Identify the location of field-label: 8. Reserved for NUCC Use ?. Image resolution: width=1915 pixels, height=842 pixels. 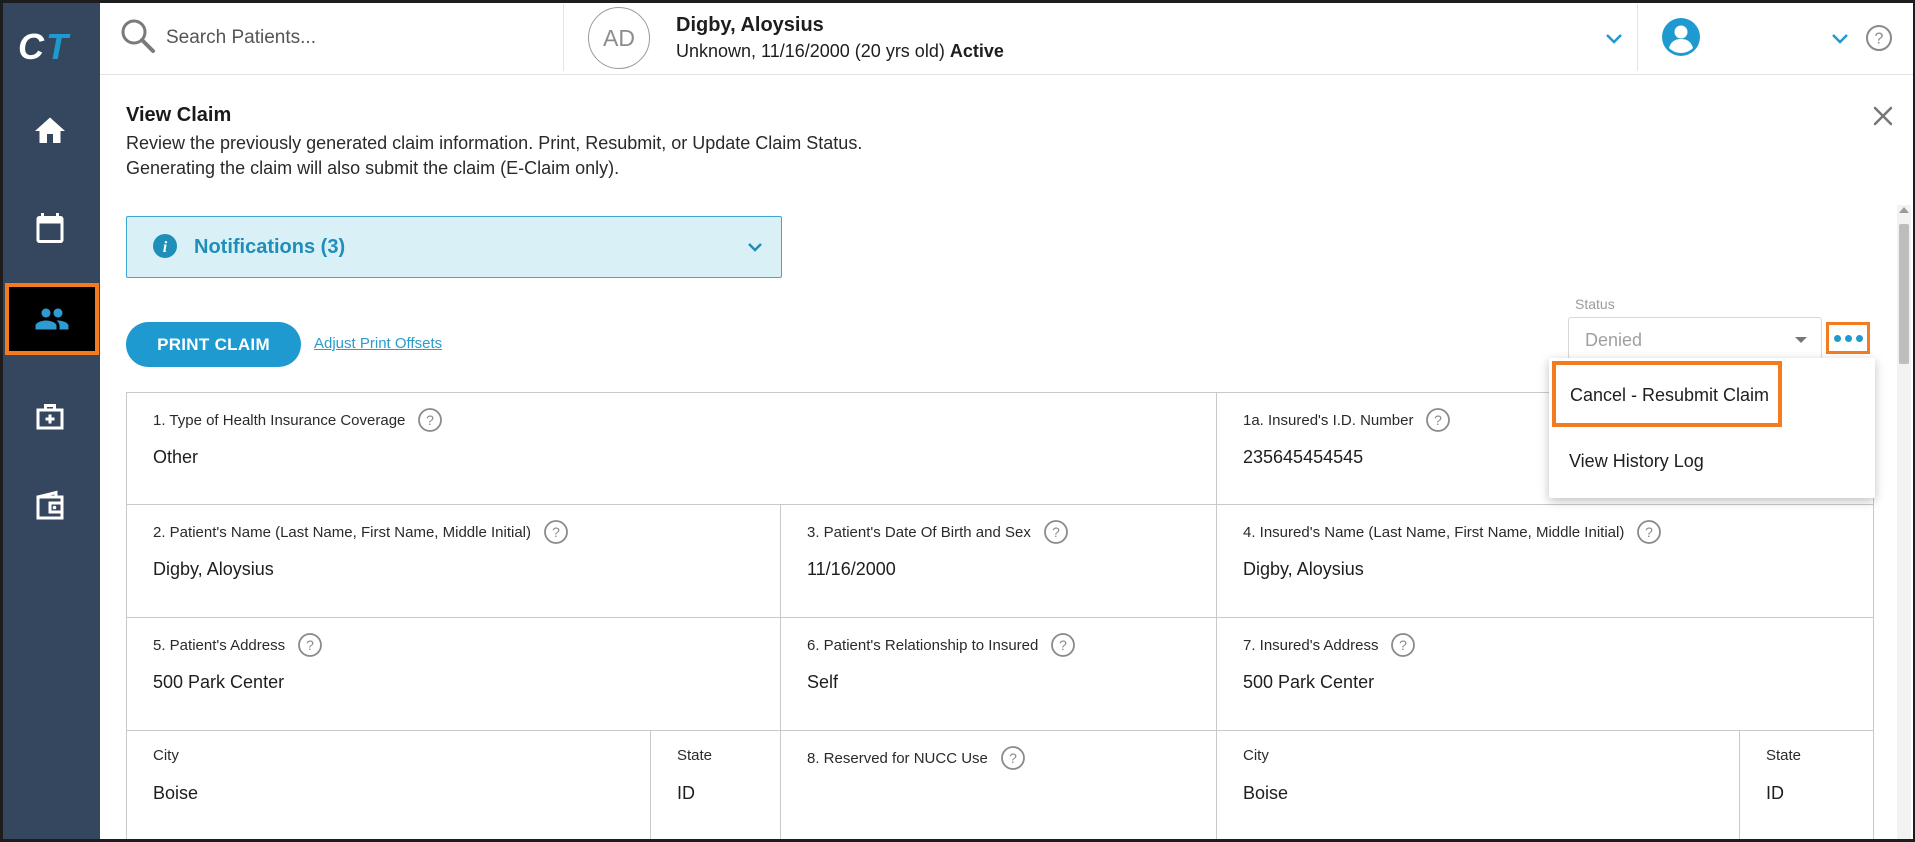
(916, 758).